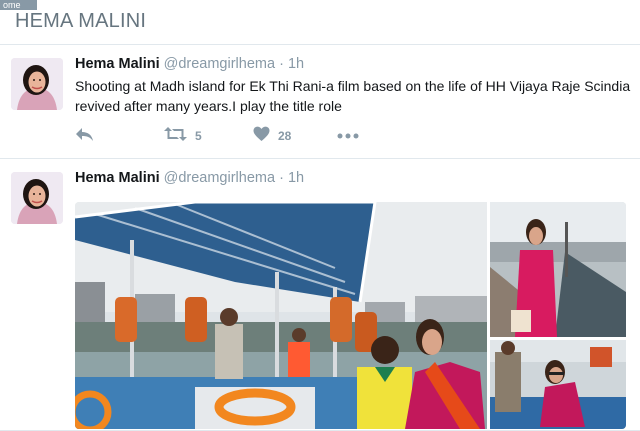 This screenshot has width=640, height=431. I want to click on home-tab-fragment: ome, so click(18, 5).